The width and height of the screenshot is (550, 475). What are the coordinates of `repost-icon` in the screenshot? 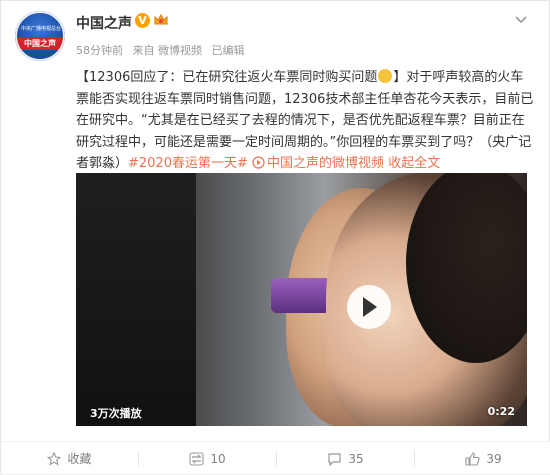 It's located at (196, 458).